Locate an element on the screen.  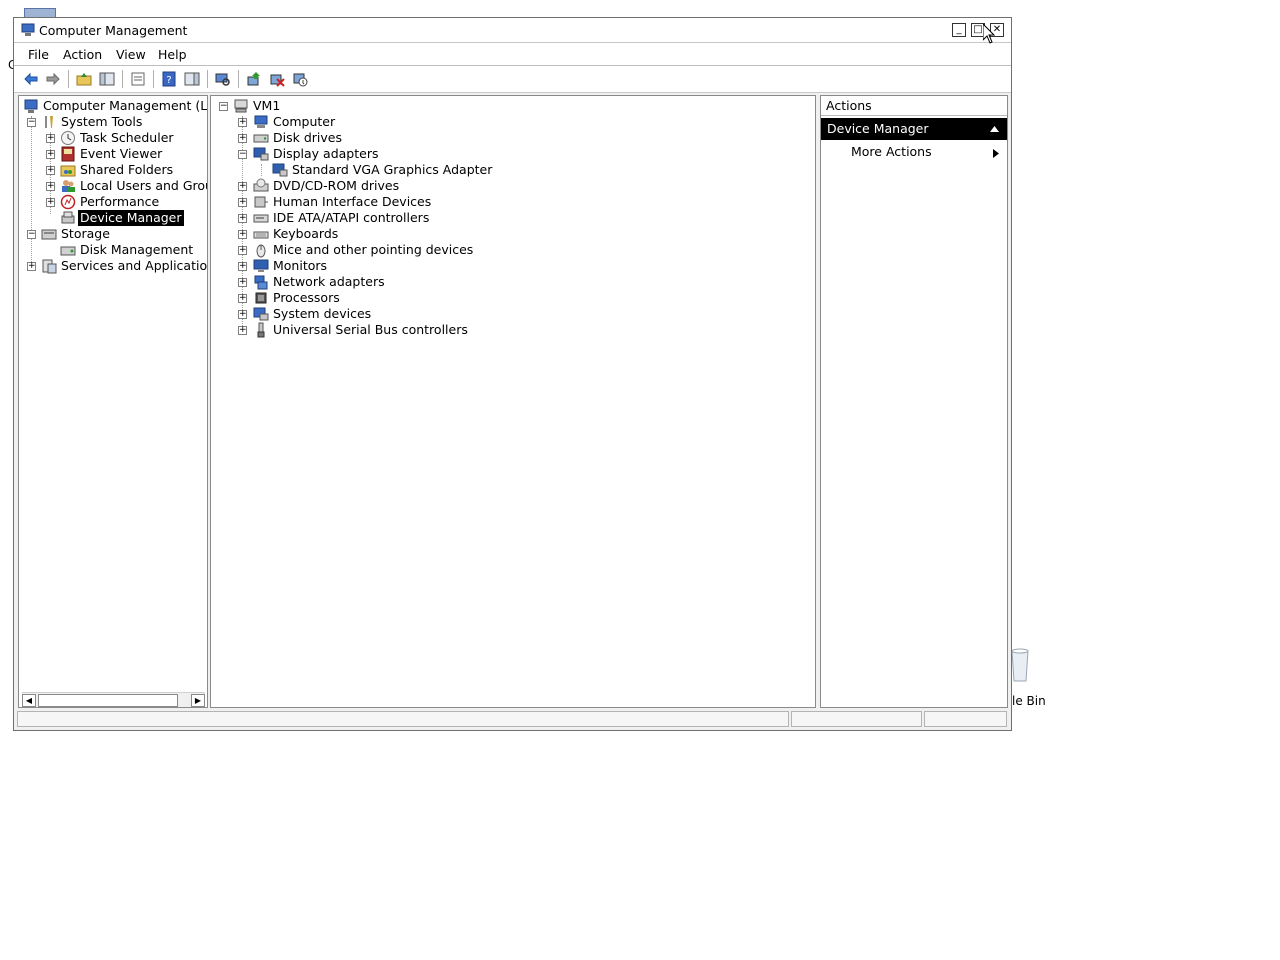
menu-help: Help is located at coordinates (172, 54).